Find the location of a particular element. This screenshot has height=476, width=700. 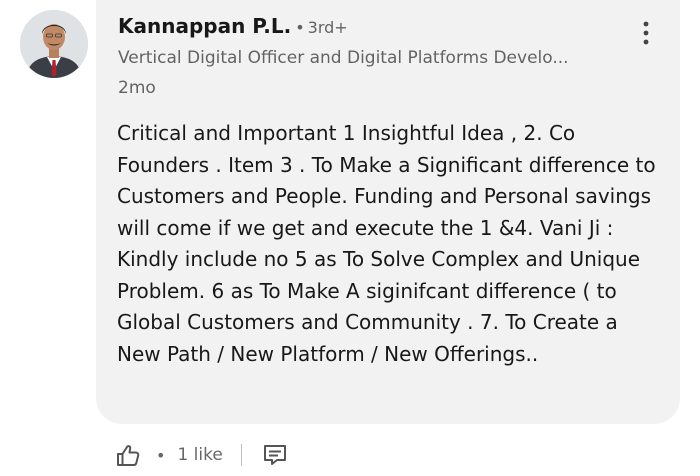

comment-icon is located at coordinates (274, 455).